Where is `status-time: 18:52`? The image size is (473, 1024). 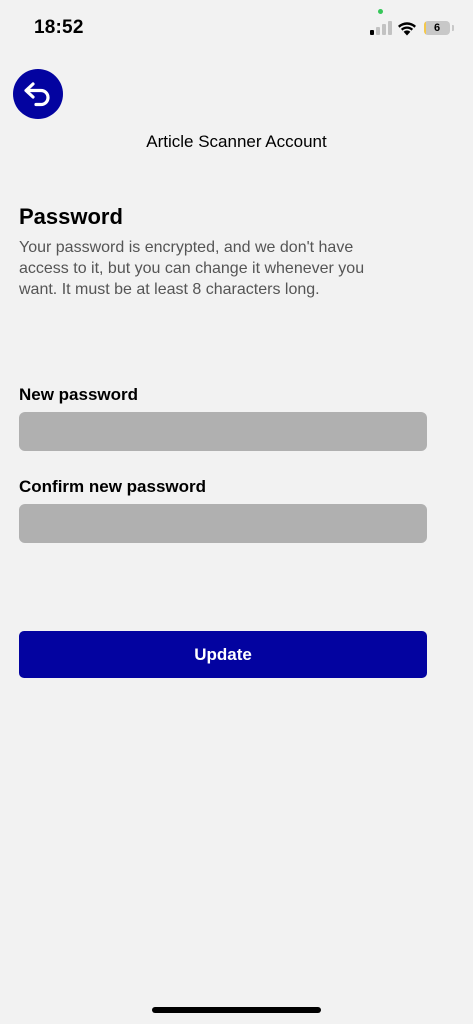 status-time: 18:52 is located at coordinates (59, 27).